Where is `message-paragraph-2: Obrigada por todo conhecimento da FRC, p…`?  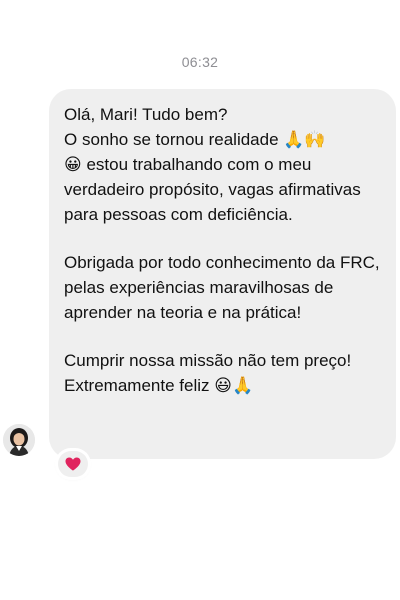
message-paragraph-2: Obrigada por todo conhecimento da FRC, p… is located at coordinates (222, 287).